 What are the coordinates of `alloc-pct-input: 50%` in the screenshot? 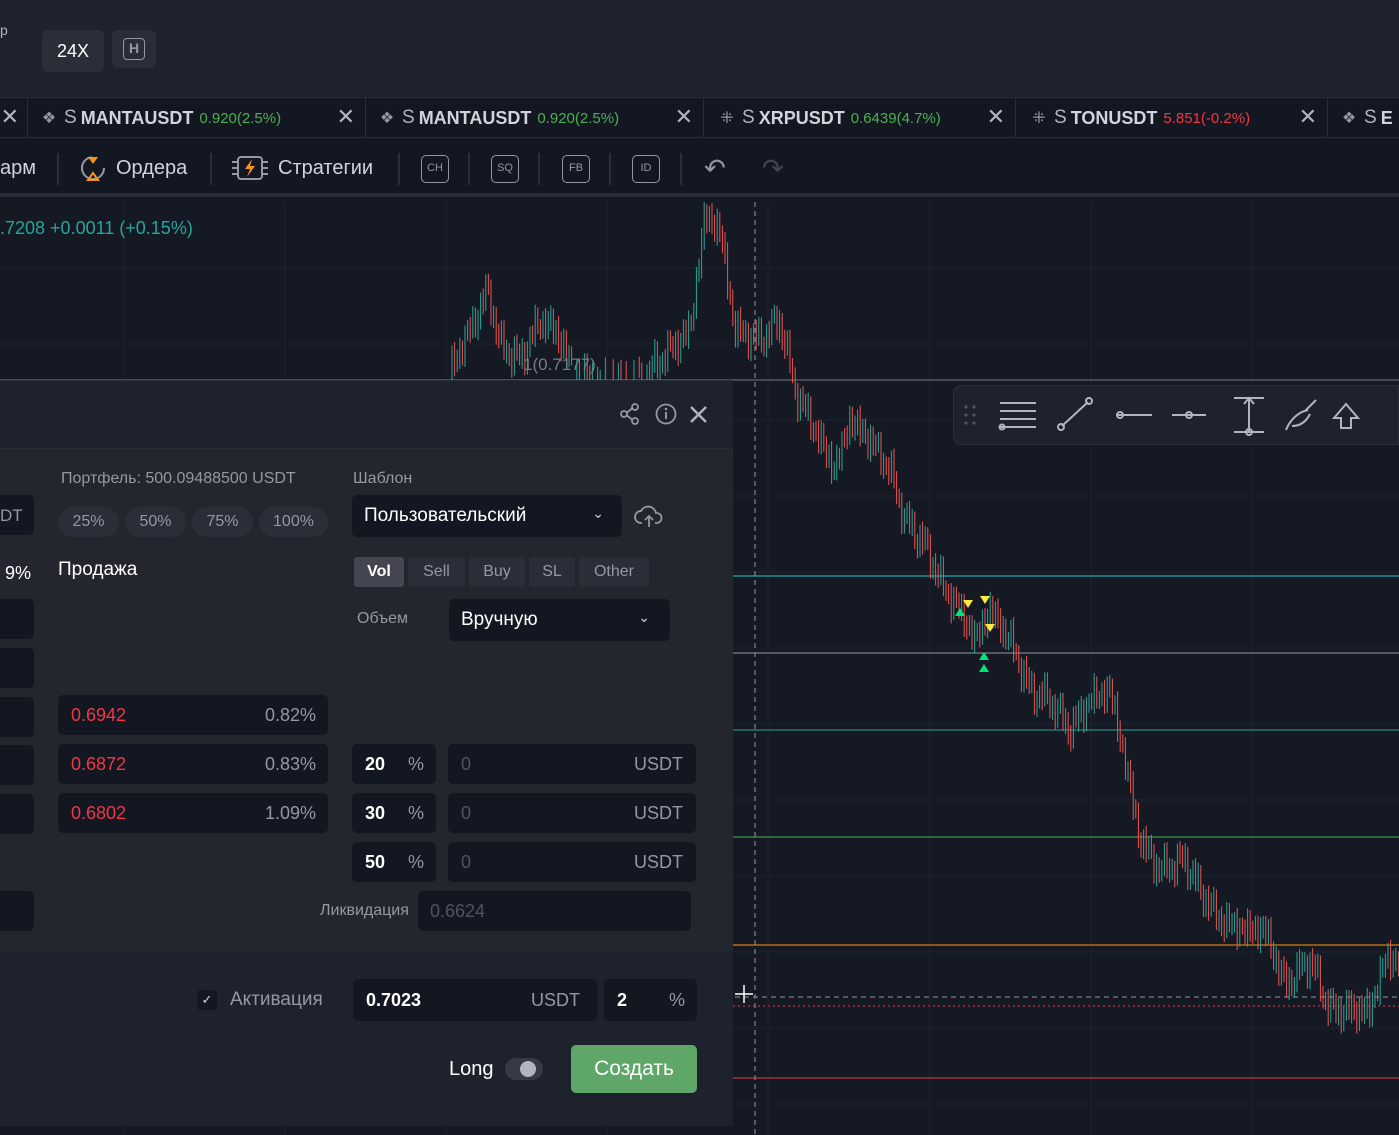 It's located at (394, 862).